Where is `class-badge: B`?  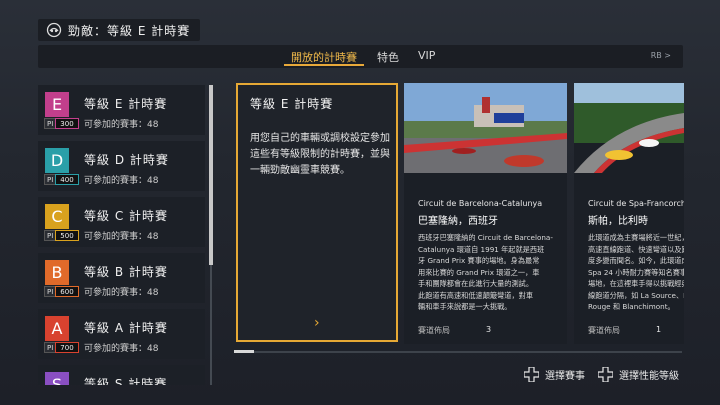 class-badge: B is located at coordinates (57, 272).